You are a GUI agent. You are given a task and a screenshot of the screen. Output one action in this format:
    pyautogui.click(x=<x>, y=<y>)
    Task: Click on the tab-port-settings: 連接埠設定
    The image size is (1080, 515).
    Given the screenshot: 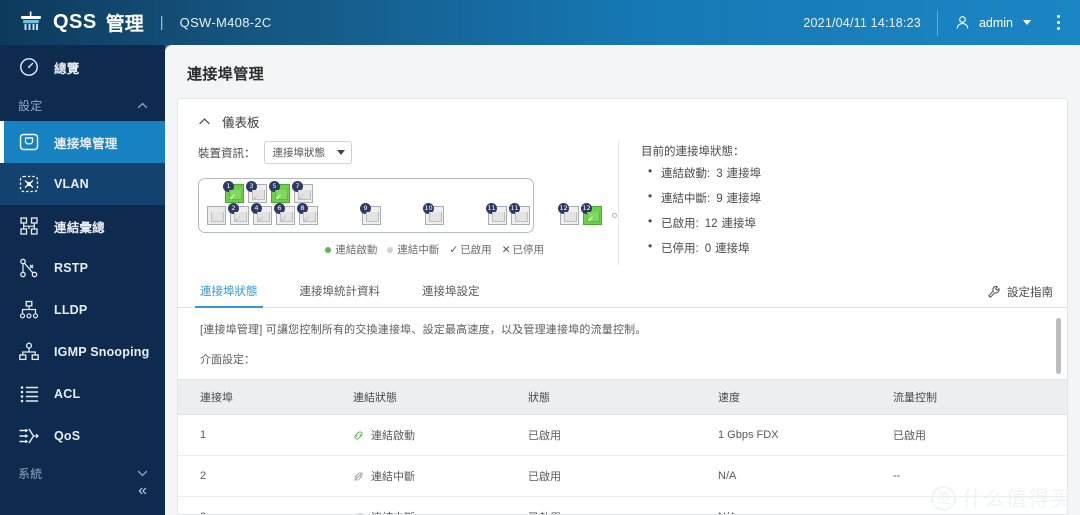 What is the action you would take?
    pyautogui.click(x=451, y=295)
    